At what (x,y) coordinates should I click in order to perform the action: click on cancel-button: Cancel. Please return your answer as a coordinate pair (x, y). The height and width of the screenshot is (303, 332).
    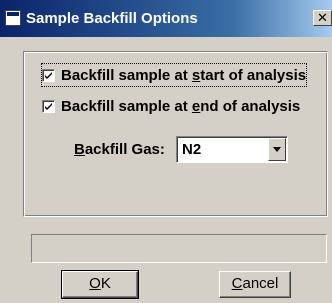
    Looking at the image, I should click on (255, 284).